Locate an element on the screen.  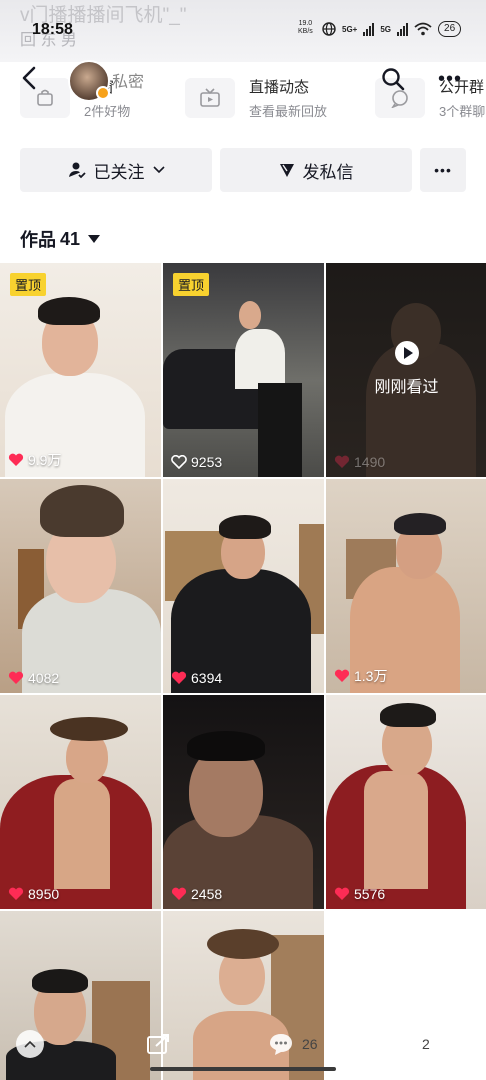
heart-outline-icon is located at coordinates (179, 462).